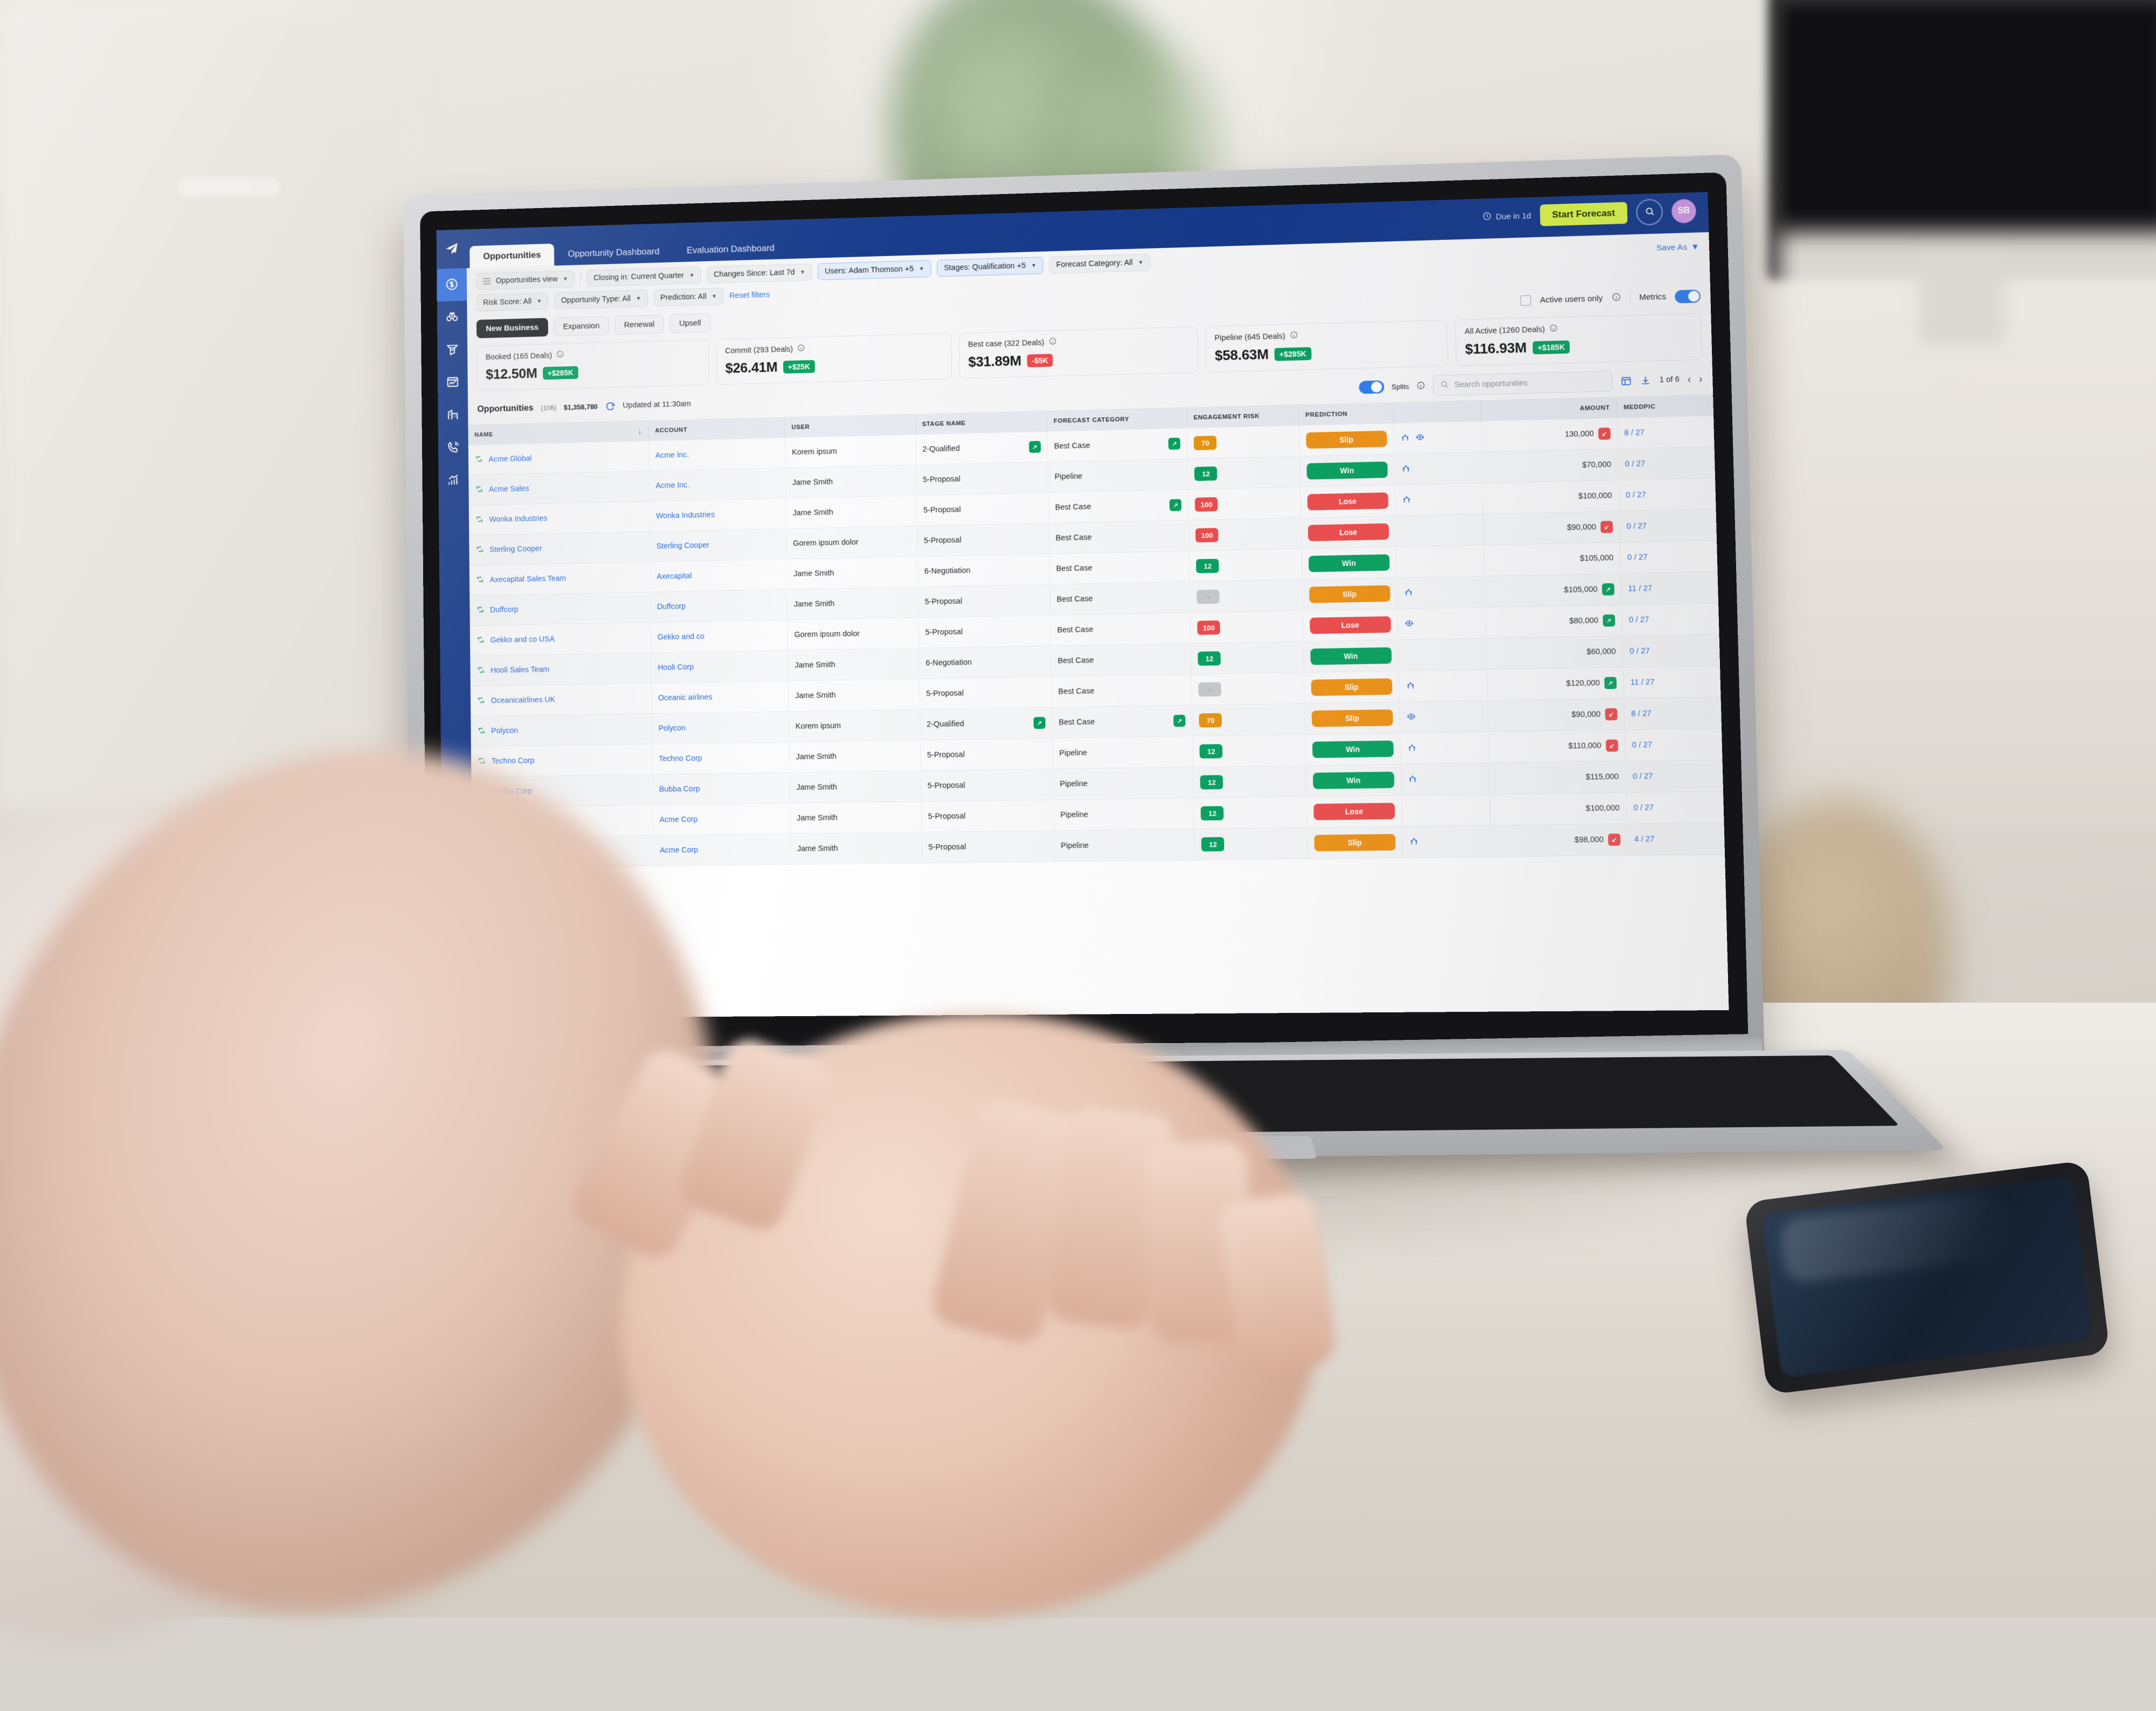  I want to click on cell-account: Hooli Corp, so click(720, 667).